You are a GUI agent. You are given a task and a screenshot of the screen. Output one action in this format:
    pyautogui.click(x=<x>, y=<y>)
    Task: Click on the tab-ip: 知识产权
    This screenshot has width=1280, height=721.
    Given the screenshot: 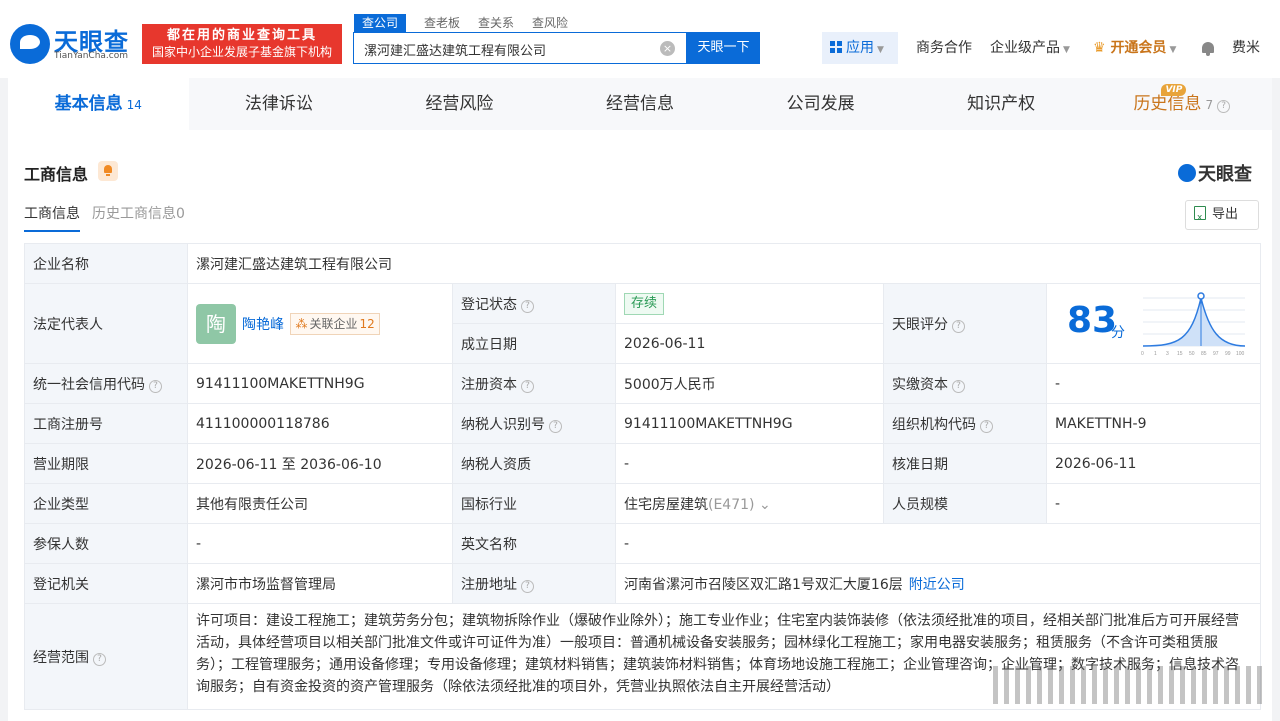 What is the action you would take?
    pyautogui.click(x=1001, y=104)
    